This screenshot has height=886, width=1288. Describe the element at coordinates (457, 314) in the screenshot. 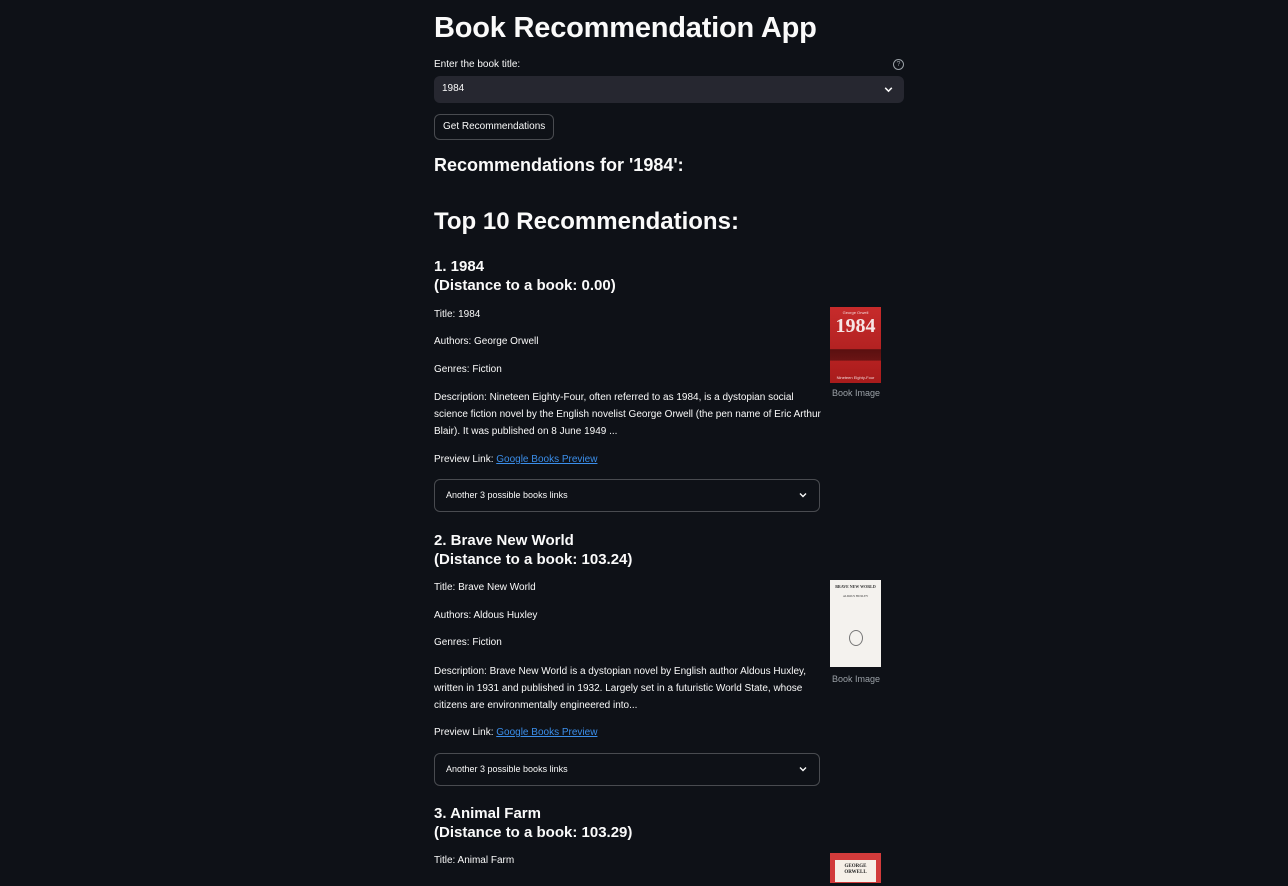

I see `book-title-field: Title: 1984` at that location.